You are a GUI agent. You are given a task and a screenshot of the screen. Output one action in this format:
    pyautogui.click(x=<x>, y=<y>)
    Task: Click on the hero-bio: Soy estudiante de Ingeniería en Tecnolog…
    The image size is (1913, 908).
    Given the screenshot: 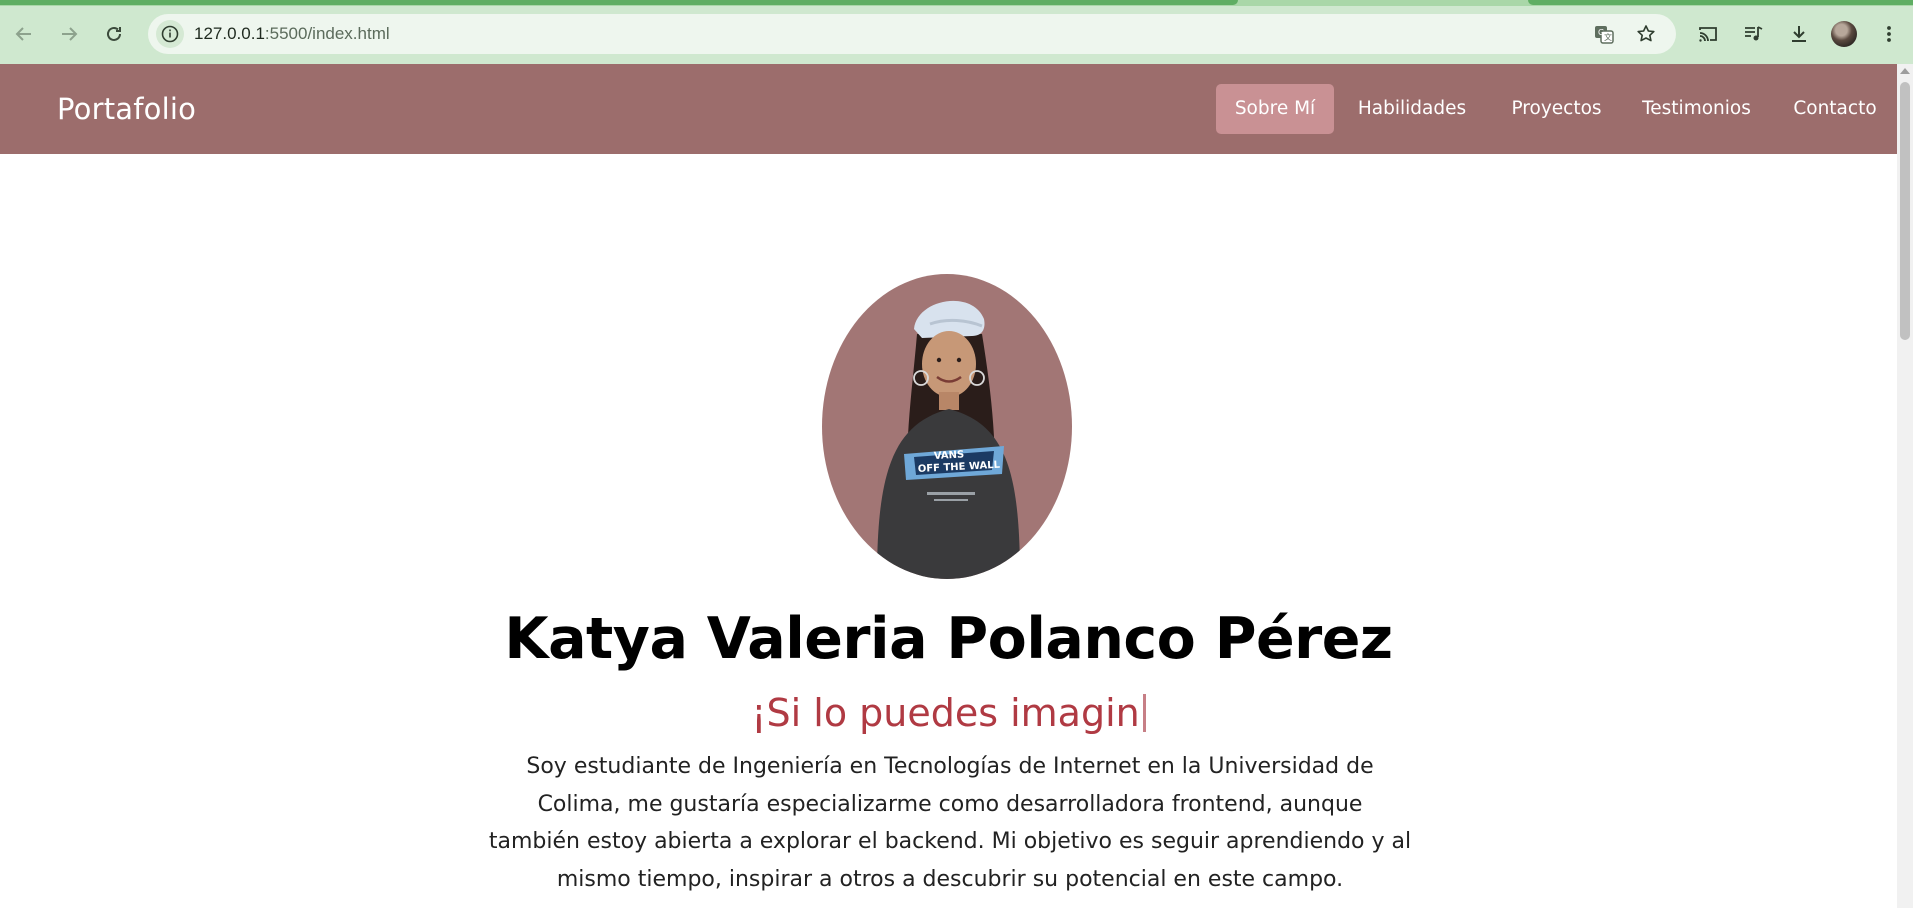 What is the action you would take?
    pyautogui.click(x=950, y=823)
    